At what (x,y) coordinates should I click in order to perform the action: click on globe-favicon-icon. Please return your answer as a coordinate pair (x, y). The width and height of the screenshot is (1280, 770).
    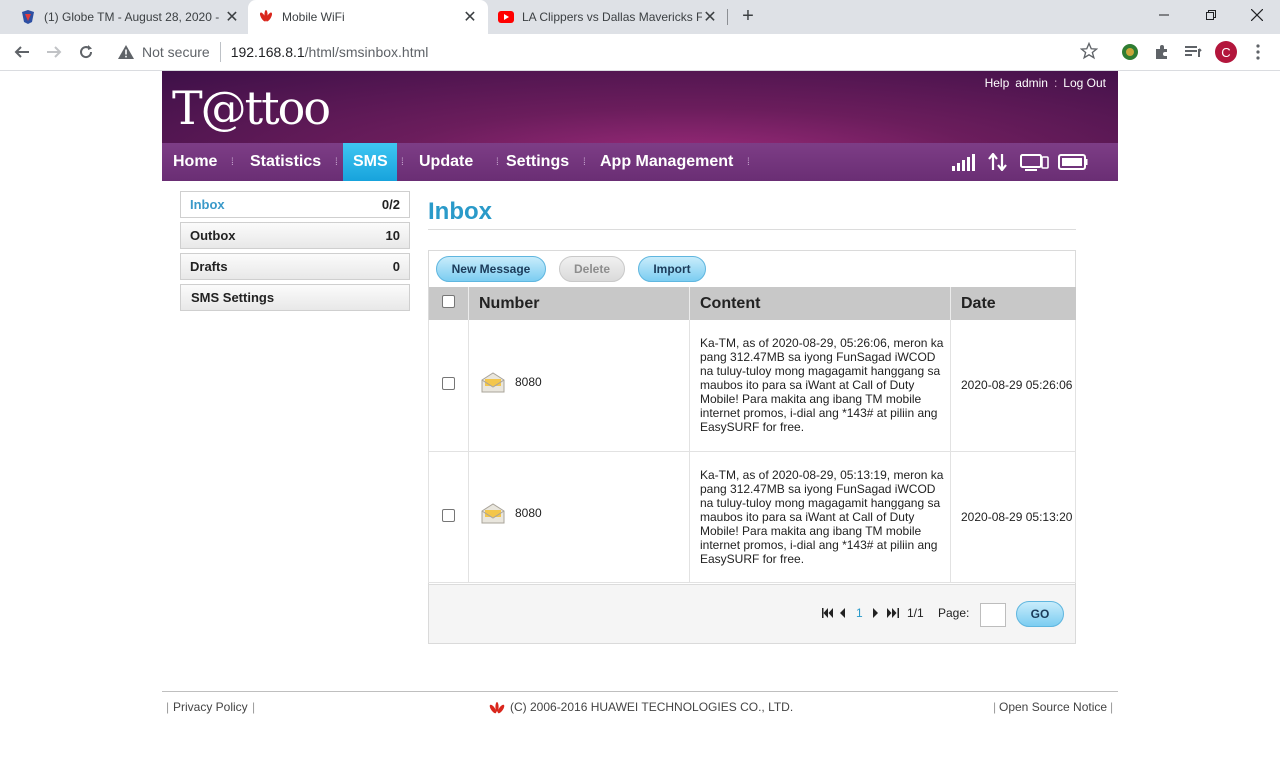
    Looking at the image, I should click on (28, 17).